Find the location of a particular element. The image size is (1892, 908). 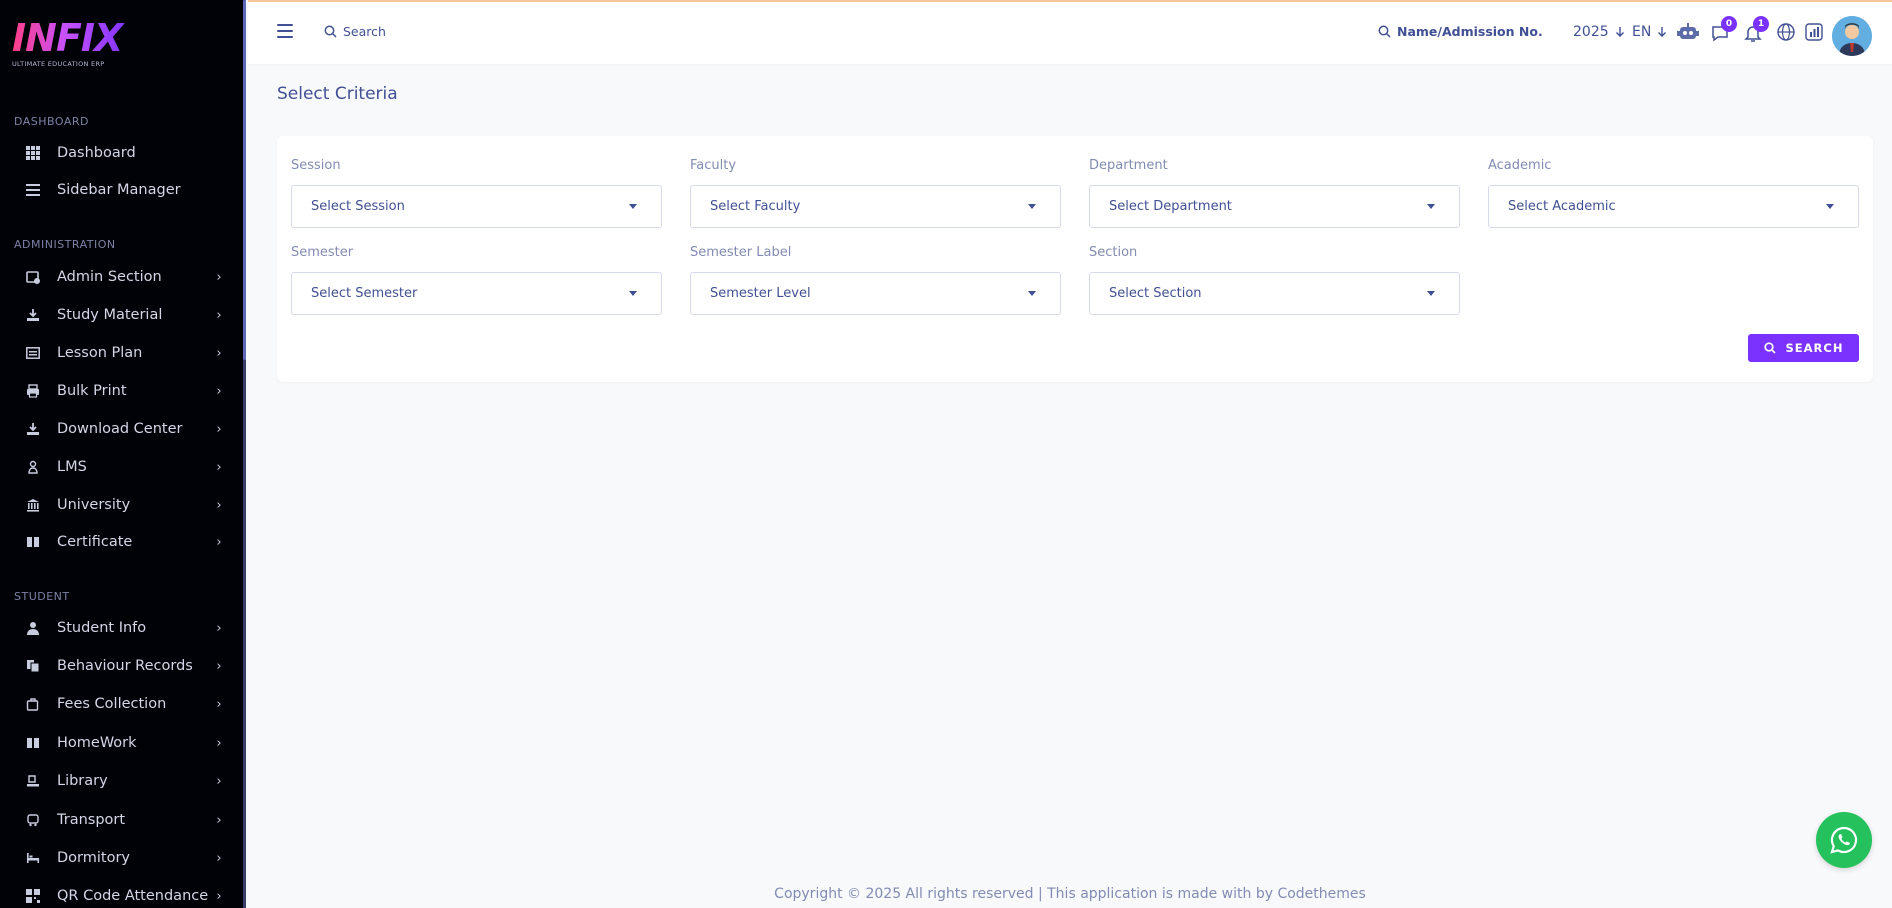

faculty-select-value: Select Faculty is located at coordinates (755, 206).